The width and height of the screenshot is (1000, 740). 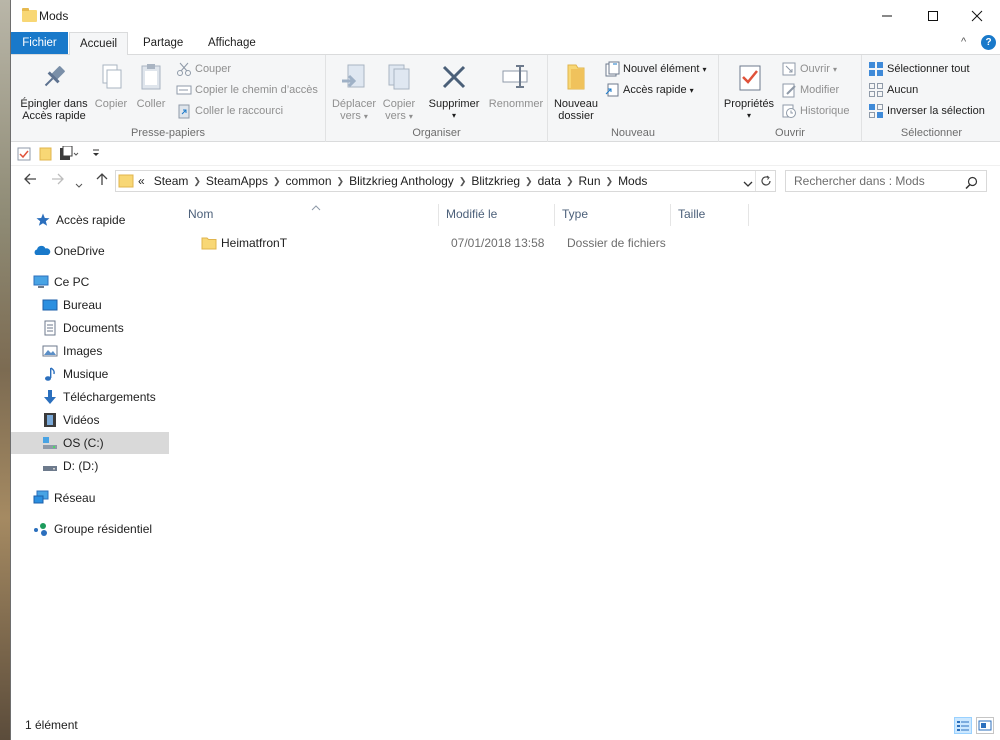 I want to click on recent-locations-button, so click(x=79, y=184).